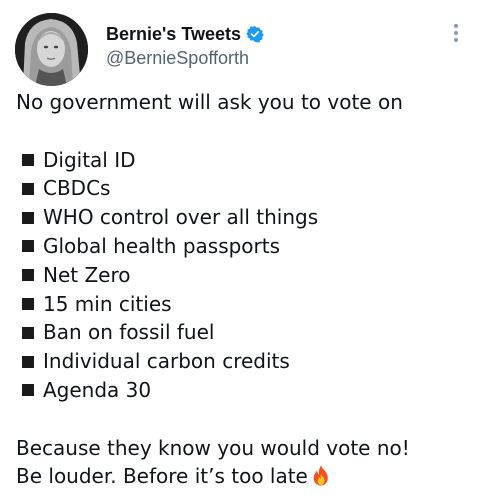 This screenshot has height=500, width=482. I want to click on avatar, so click(51, 49).